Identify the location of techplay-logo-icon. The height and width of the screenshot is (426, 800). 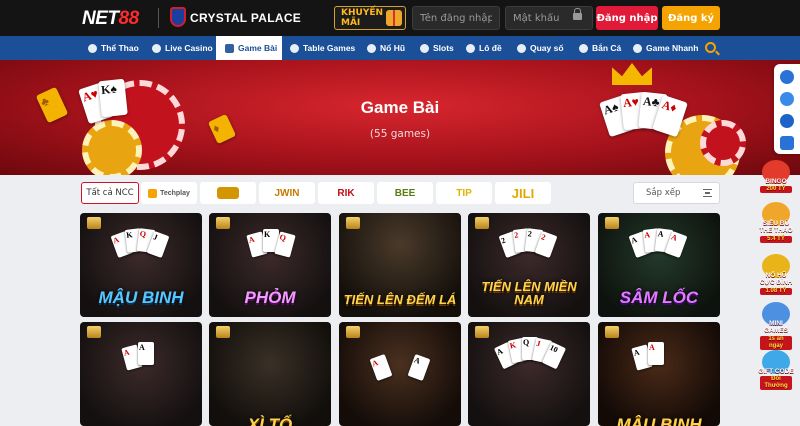
(153, 193).